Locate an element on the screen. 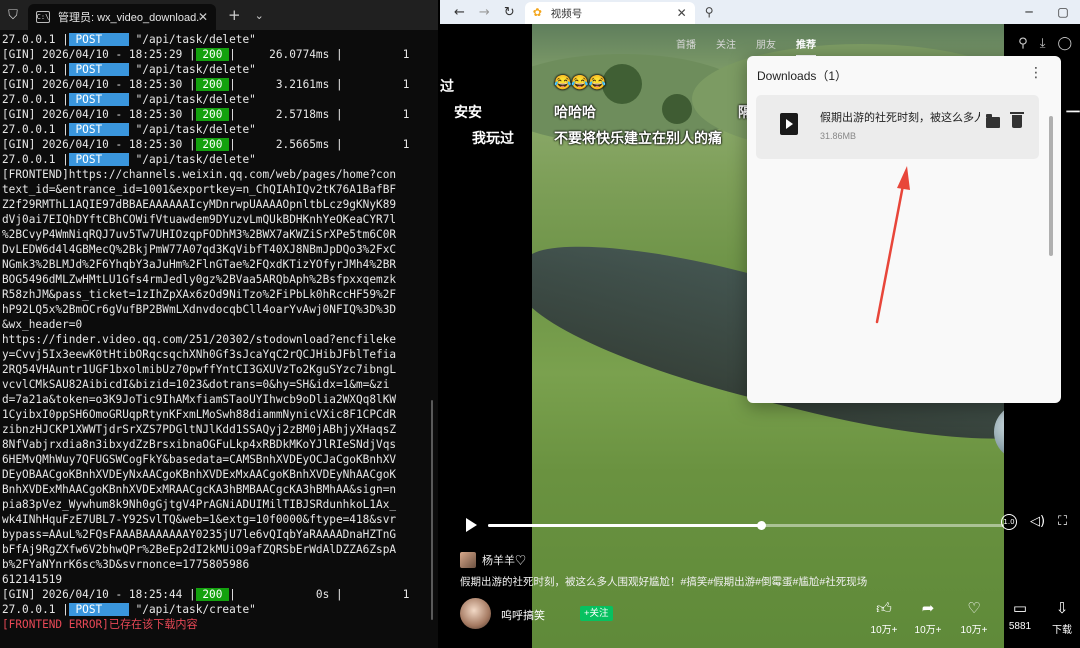 The image size is (1080, 648). terminal-icon: C:\ is located at coordinates (43, 17).